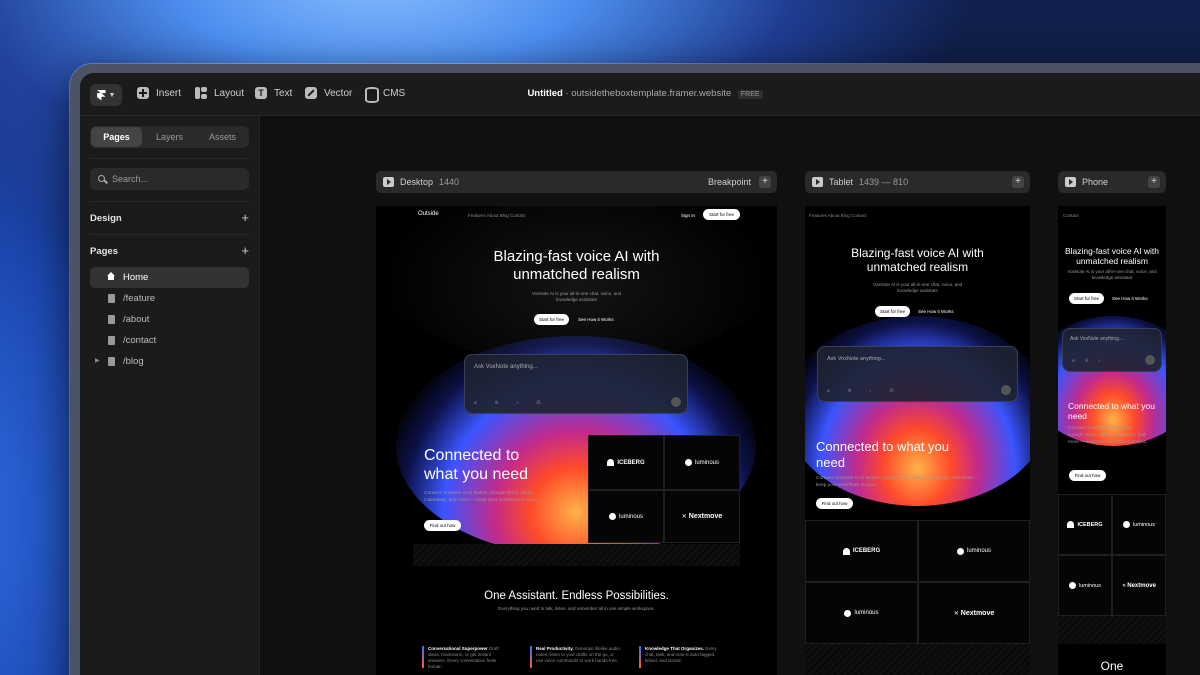 Image resolution: width=1200 pixels, height=675 pixels. Describe the element at coordinates (169, 361) in the screenshot. I see `page-item-blog: ▶ /blog` at that location.